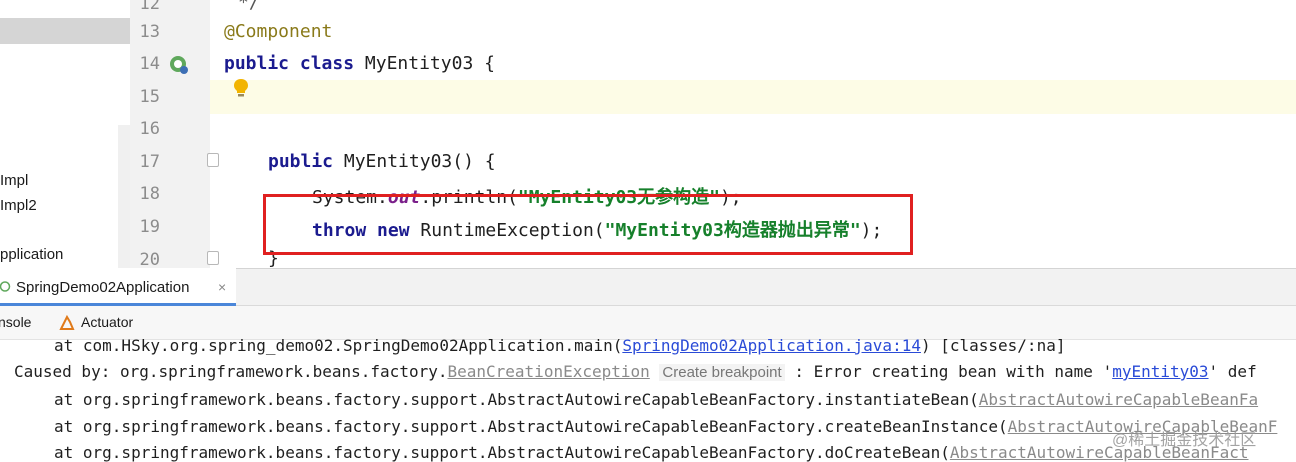  I want to click on keyword-token: class, so click(327, 63).